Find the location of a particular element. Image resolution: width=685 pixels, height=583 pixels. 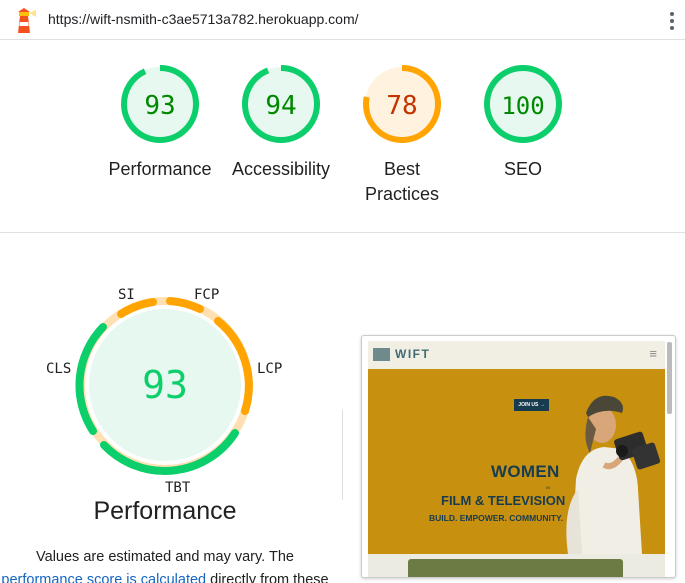

metric-label-cls: CLS is located at coordinates (59, 369).